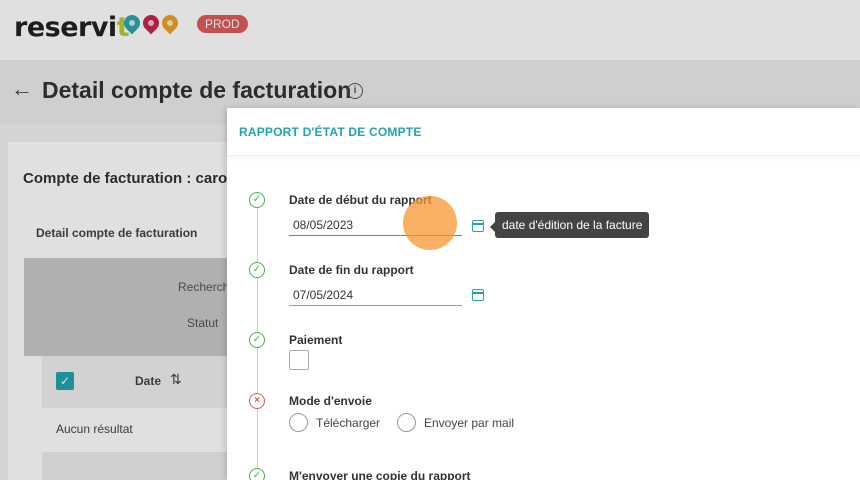 The height and width of the screenshot is (480, 860). Describe the element at coordinates (298, 422) in the screenshot. I see `radio-download` at that location.